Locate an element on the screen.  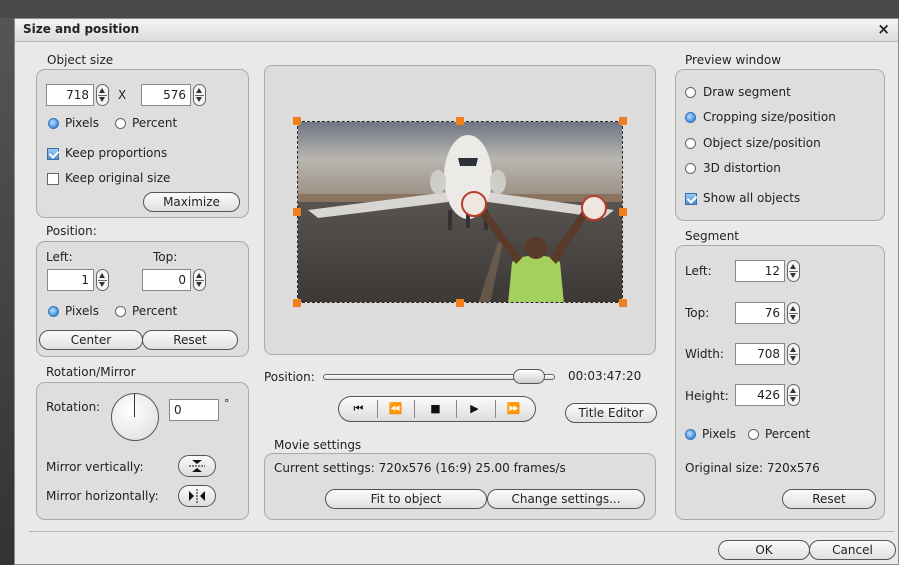
object-width-input: 718 is located at coordinates (70, 95).